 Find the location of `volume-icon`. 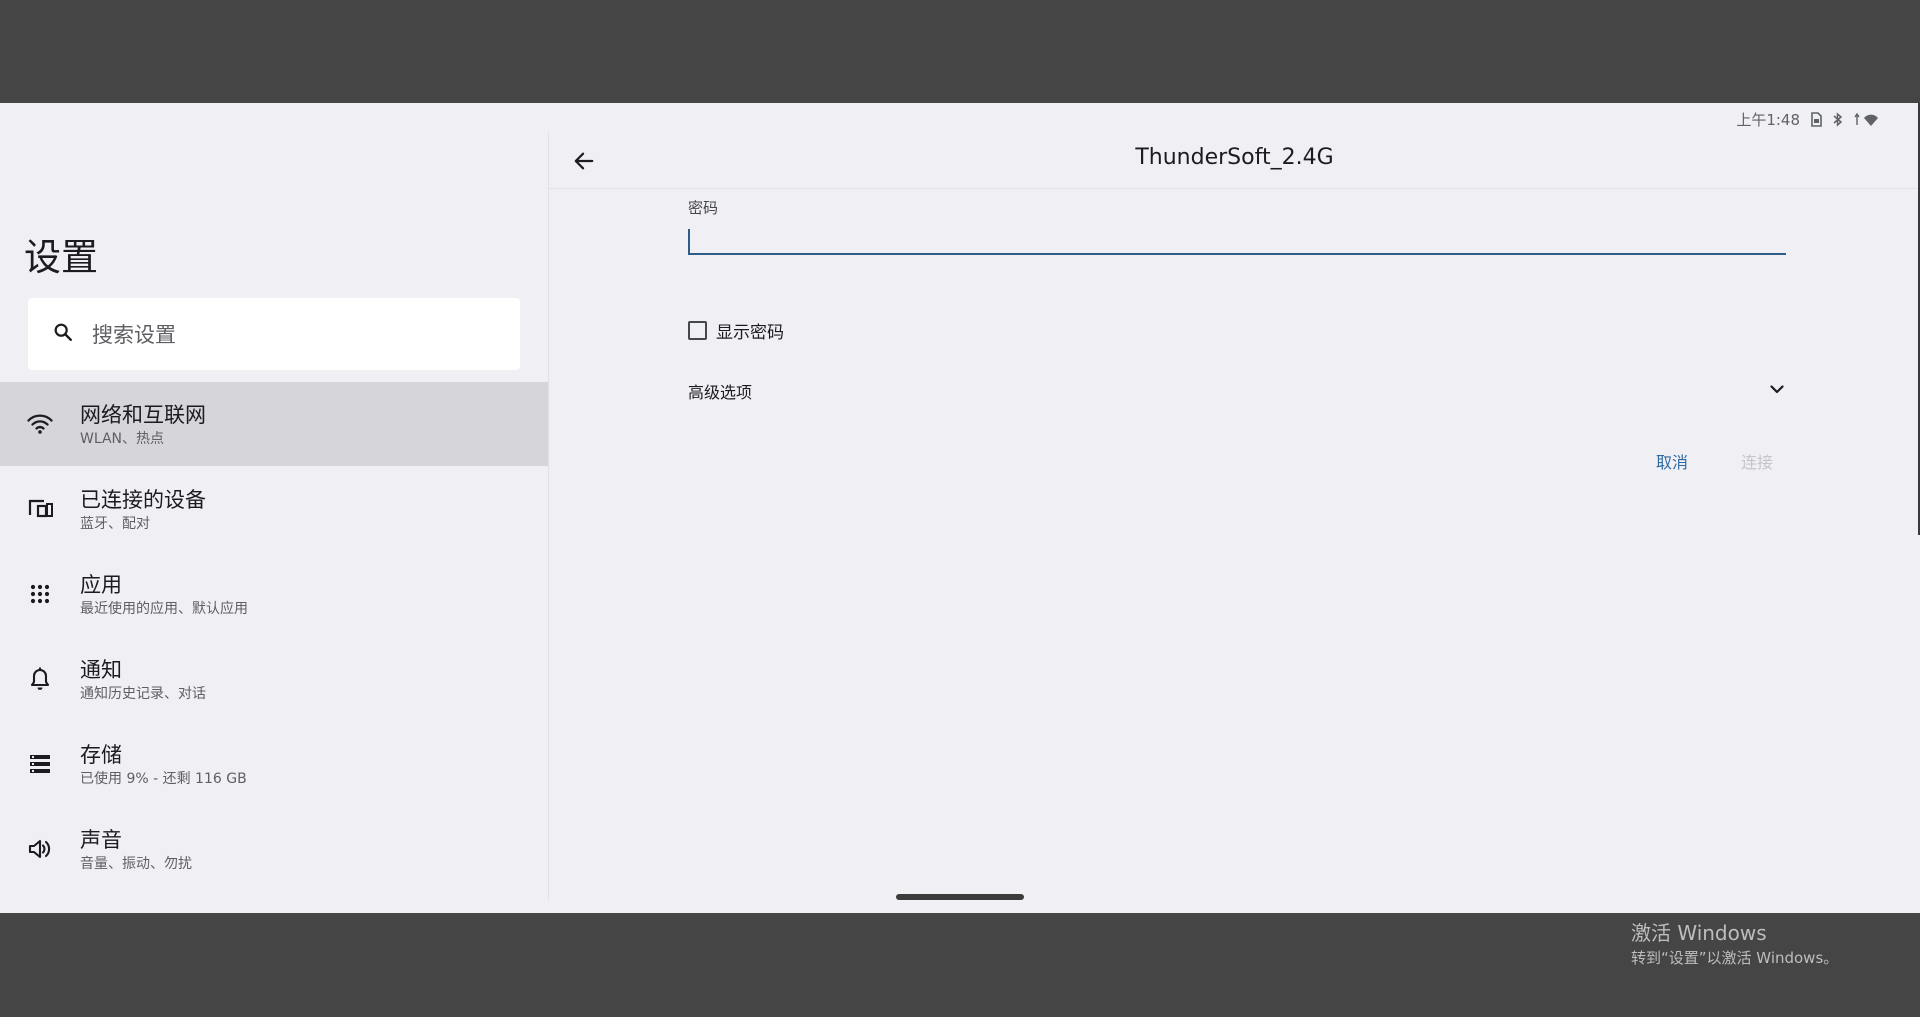

volume-icon is located at coordinates (40, 849).